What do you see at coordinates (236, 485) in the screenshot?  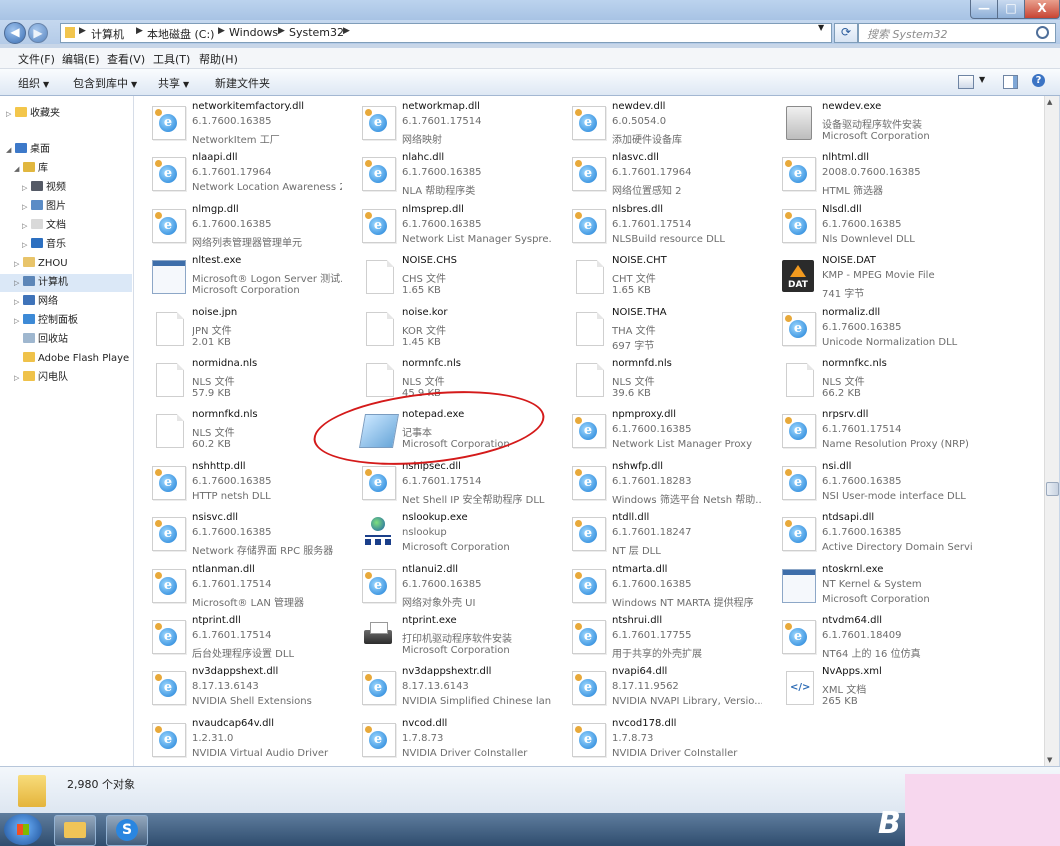 I see `file-item: e nshhttp.dll 6.1.7600.16385 HTTP netsh DLL` at bounding box center [236, 485].